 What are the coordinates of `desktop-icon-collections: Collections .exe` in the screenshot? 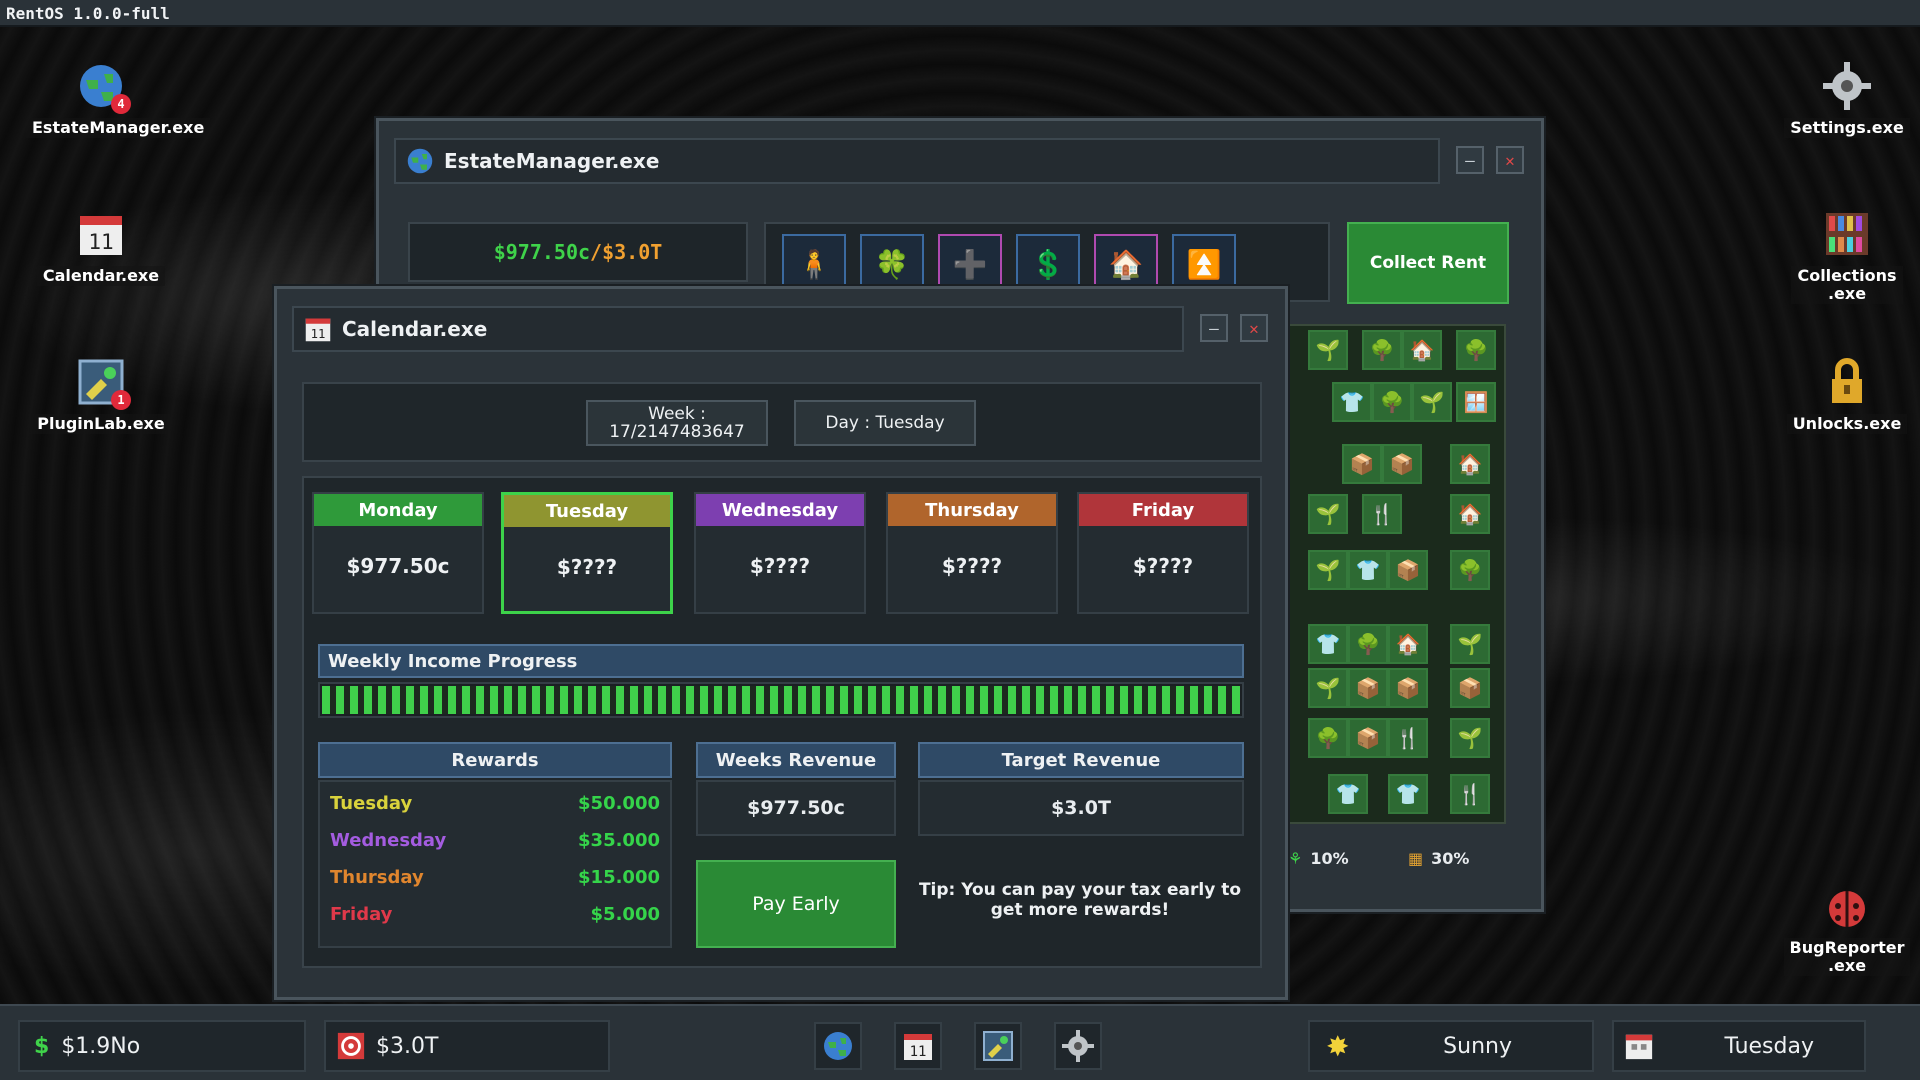 It's located at (1846, 256).